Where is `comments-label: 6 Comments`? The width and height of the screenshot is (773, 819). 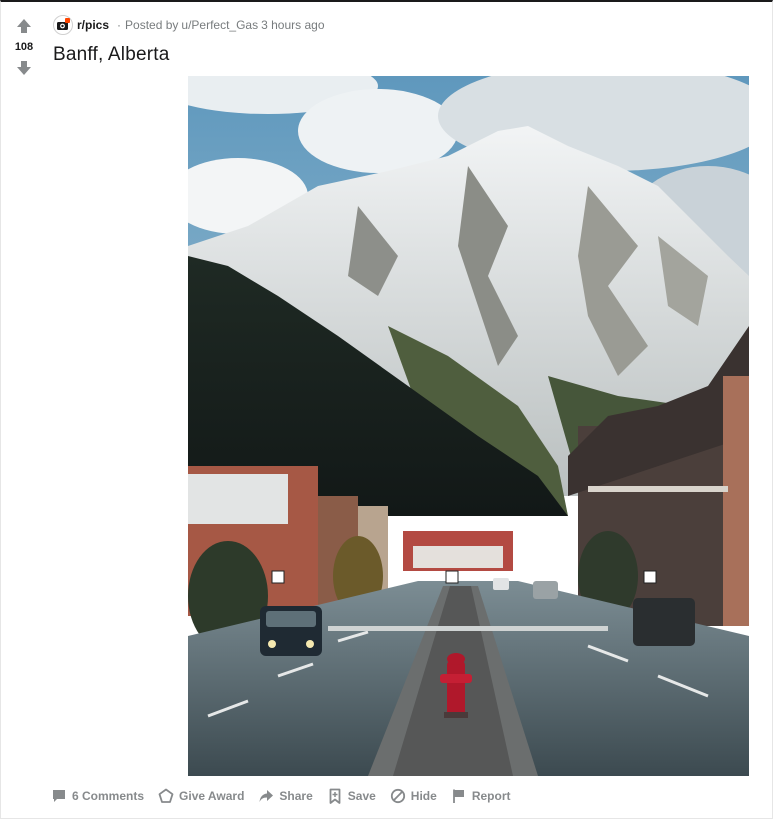 comments-label: 6 Comments is located at coordinates (108, 796).